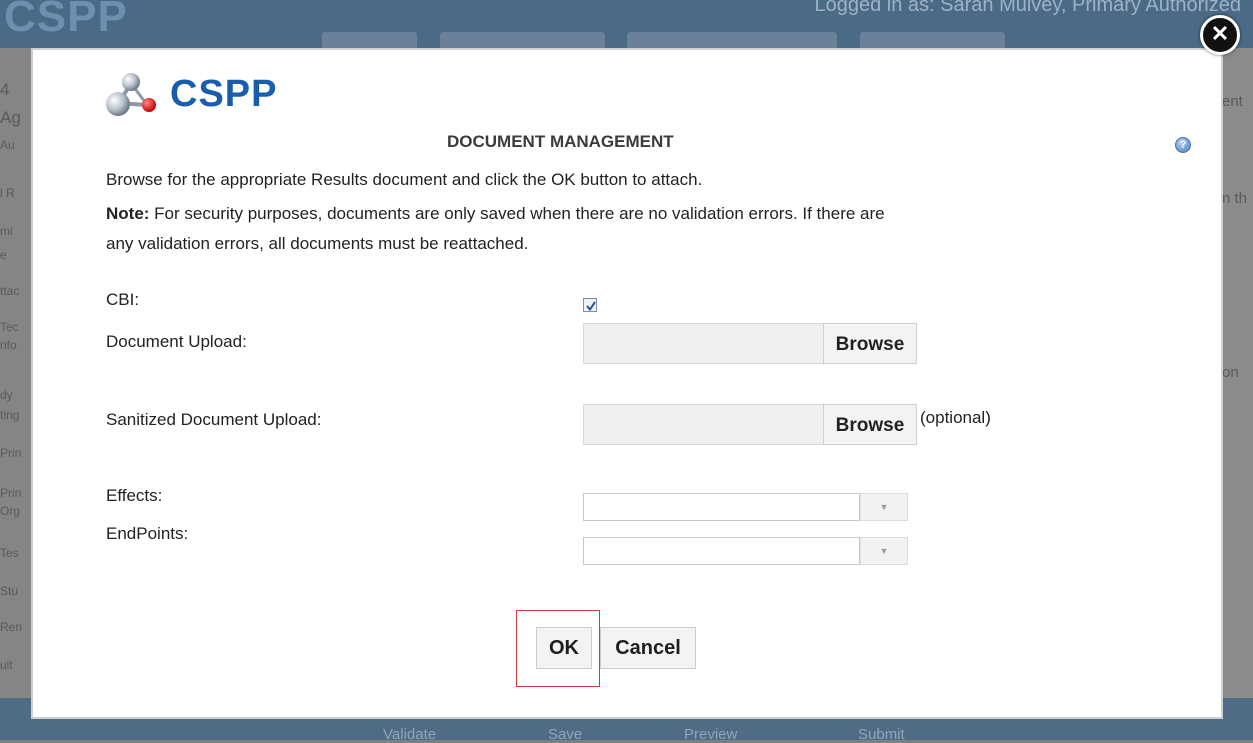 The width and height of the screenshot is (1253, 743). I want to click on effects-select, so click(721, 507).